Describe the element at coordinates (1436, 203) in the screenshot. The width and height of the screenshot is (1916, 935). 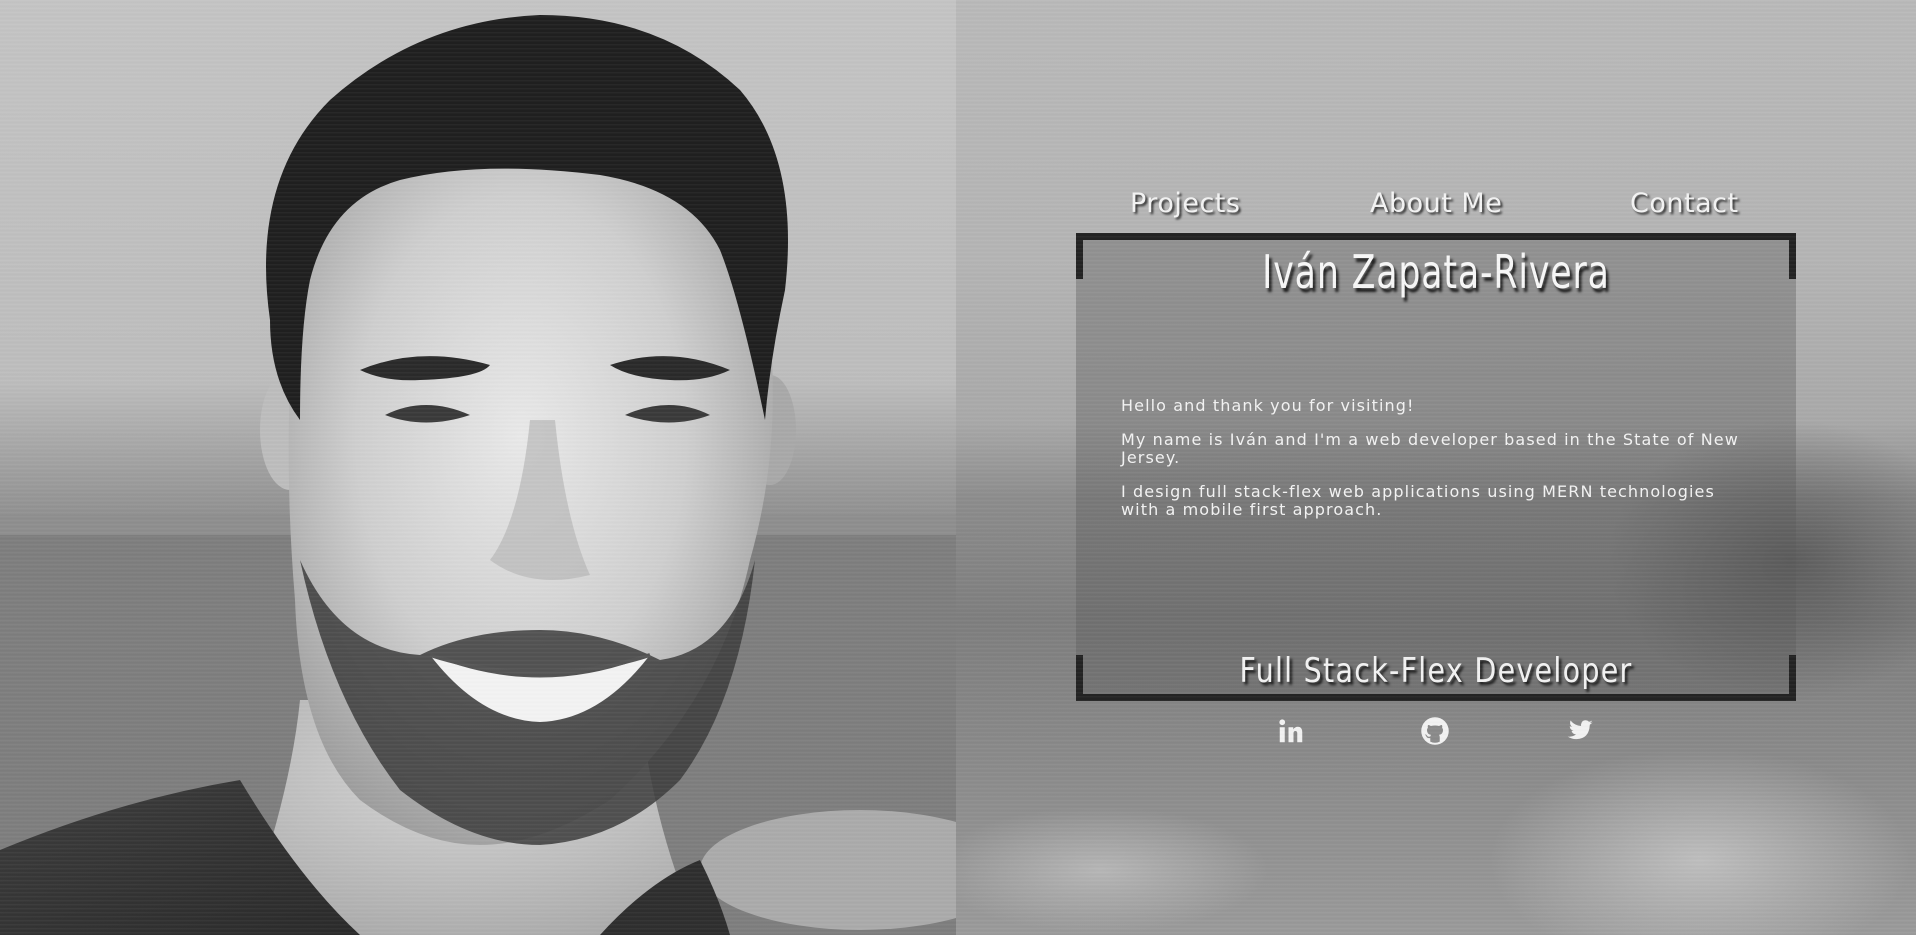
I see `nav-about-me-link: About Me` at that location.